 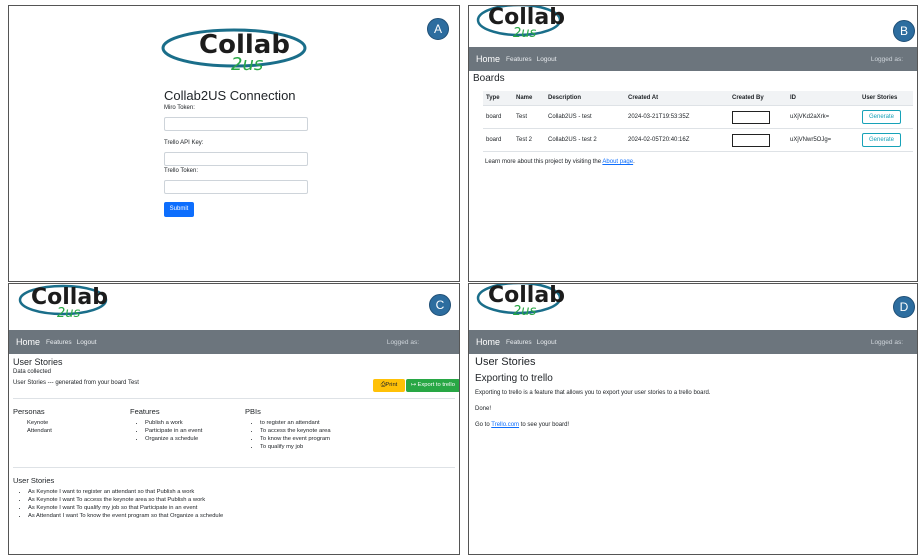 I want to click on cell-created-at: 2024-02-05T20:40:16Z, so click(x=677, y=140).